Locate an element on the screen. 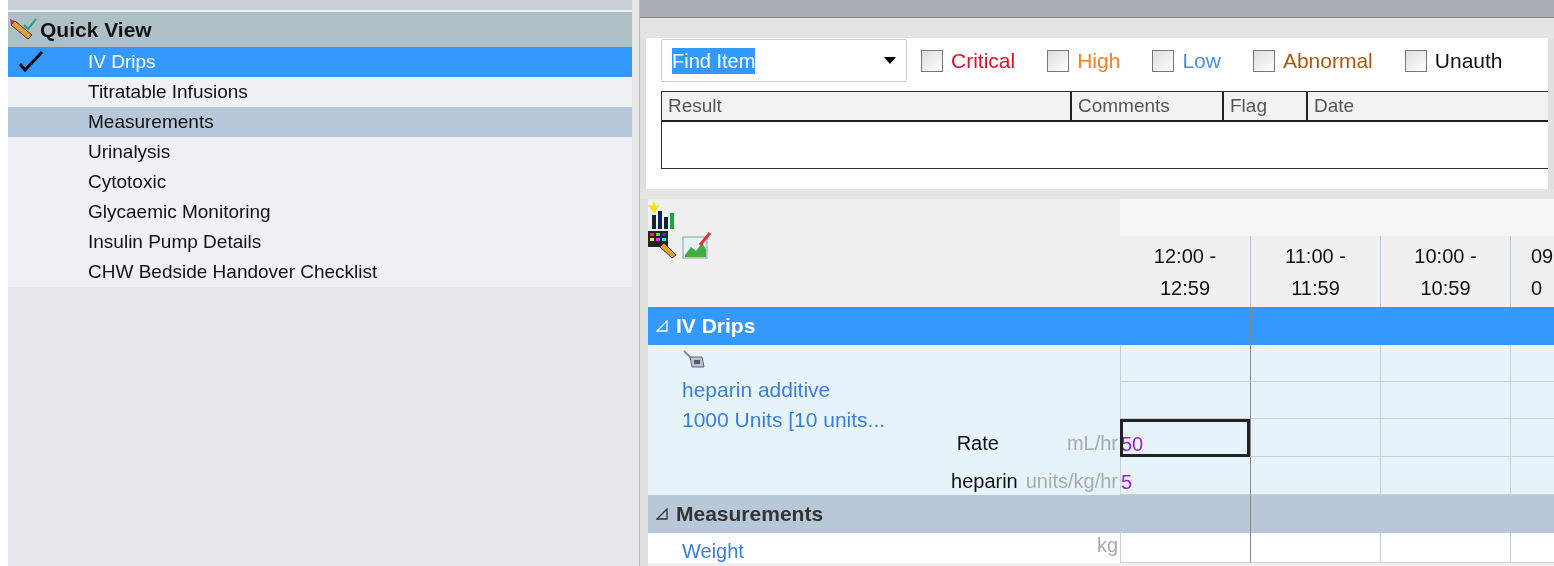  quick-view-title: Quick View is located at coordinates (96, 29).